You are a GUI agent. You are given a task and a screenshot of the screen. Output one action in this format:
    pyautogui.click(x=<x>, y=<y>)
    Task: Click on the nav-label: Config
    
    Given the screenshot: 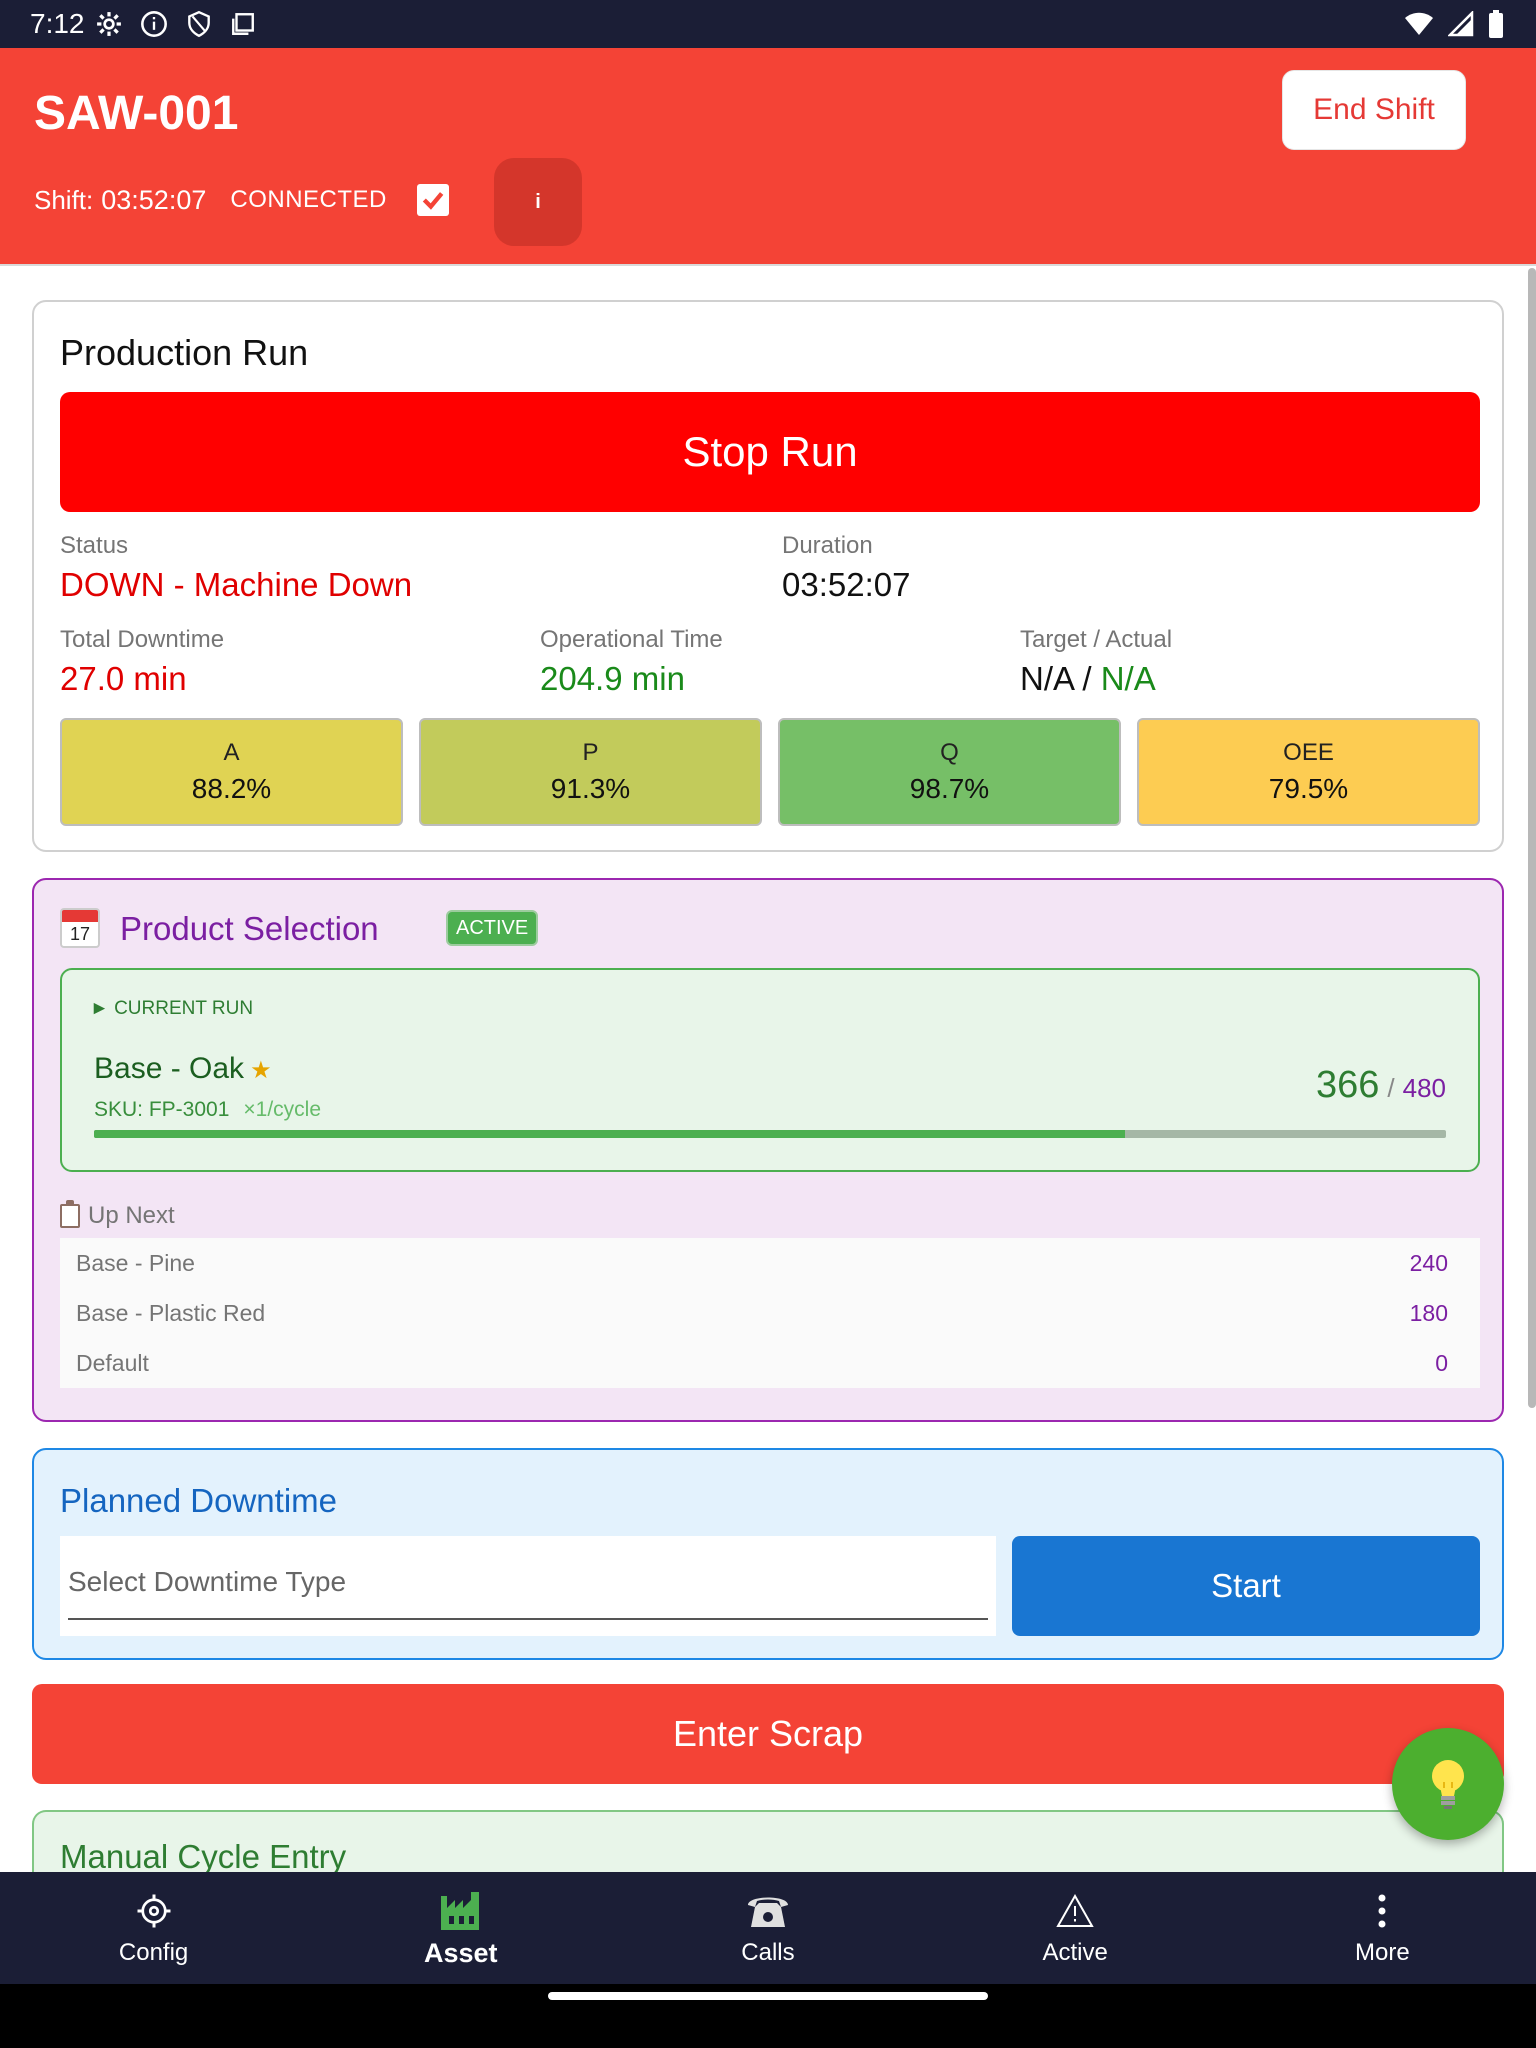 What is the action you would take?
    pyautogui.click(x=153, y=1952)
    